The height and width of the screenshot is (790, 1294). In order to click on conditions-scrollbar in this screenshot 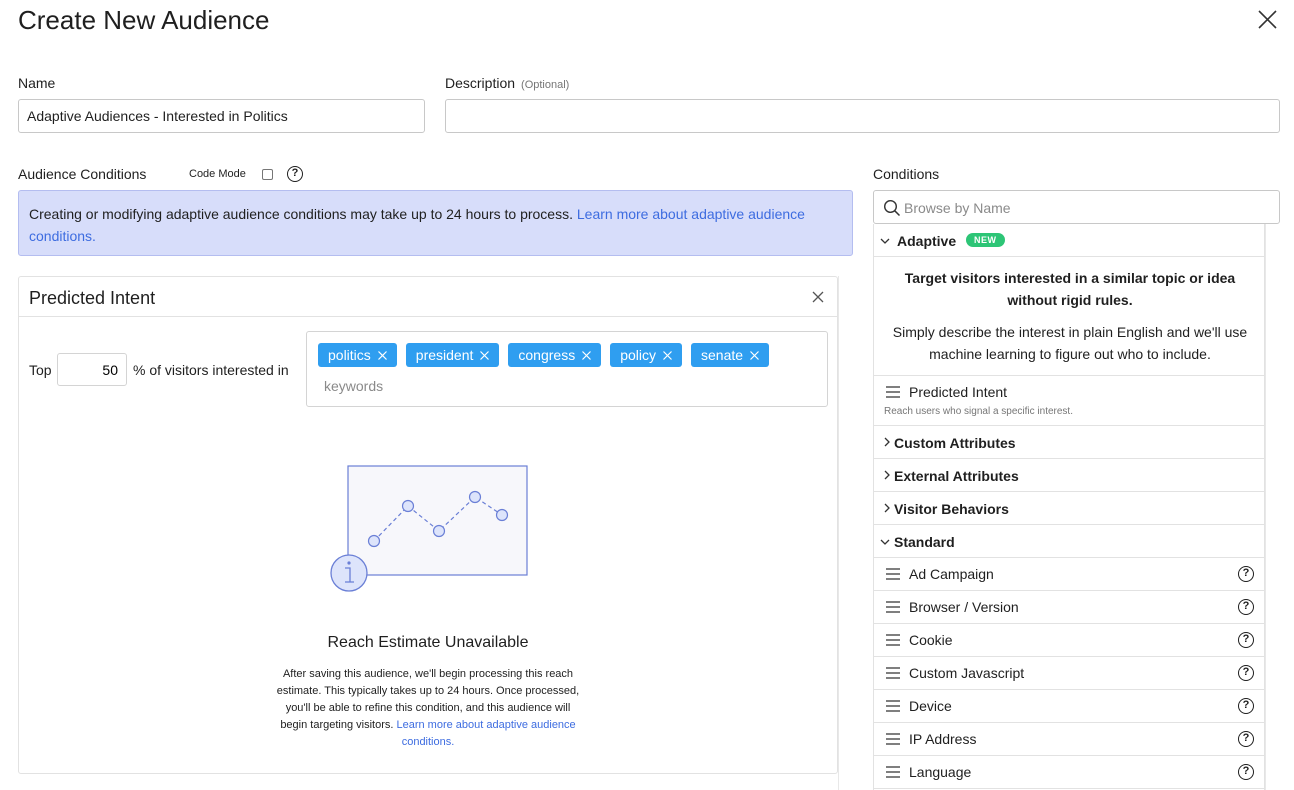, I will do `click(1272, 507)`.